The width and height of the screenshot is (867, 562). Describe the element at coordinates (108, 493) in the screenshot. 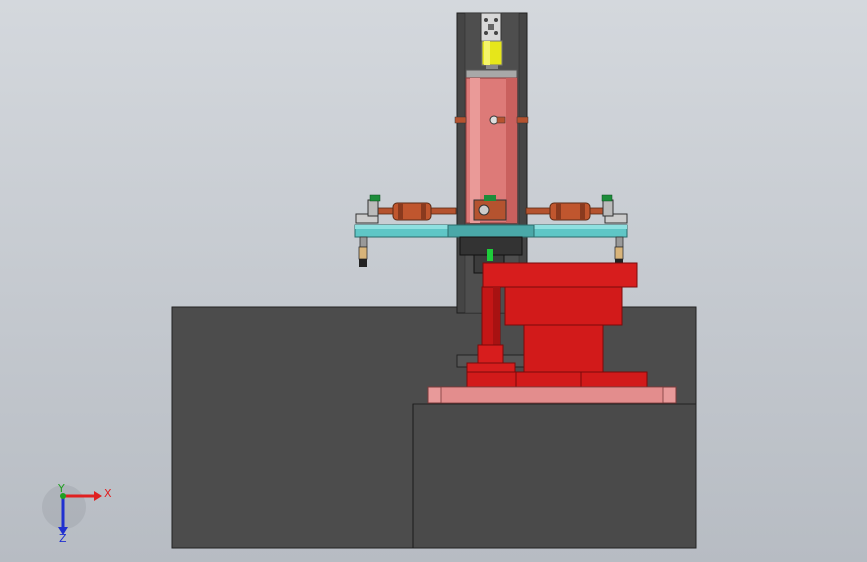

I see `x-axis-label: X` at that location.